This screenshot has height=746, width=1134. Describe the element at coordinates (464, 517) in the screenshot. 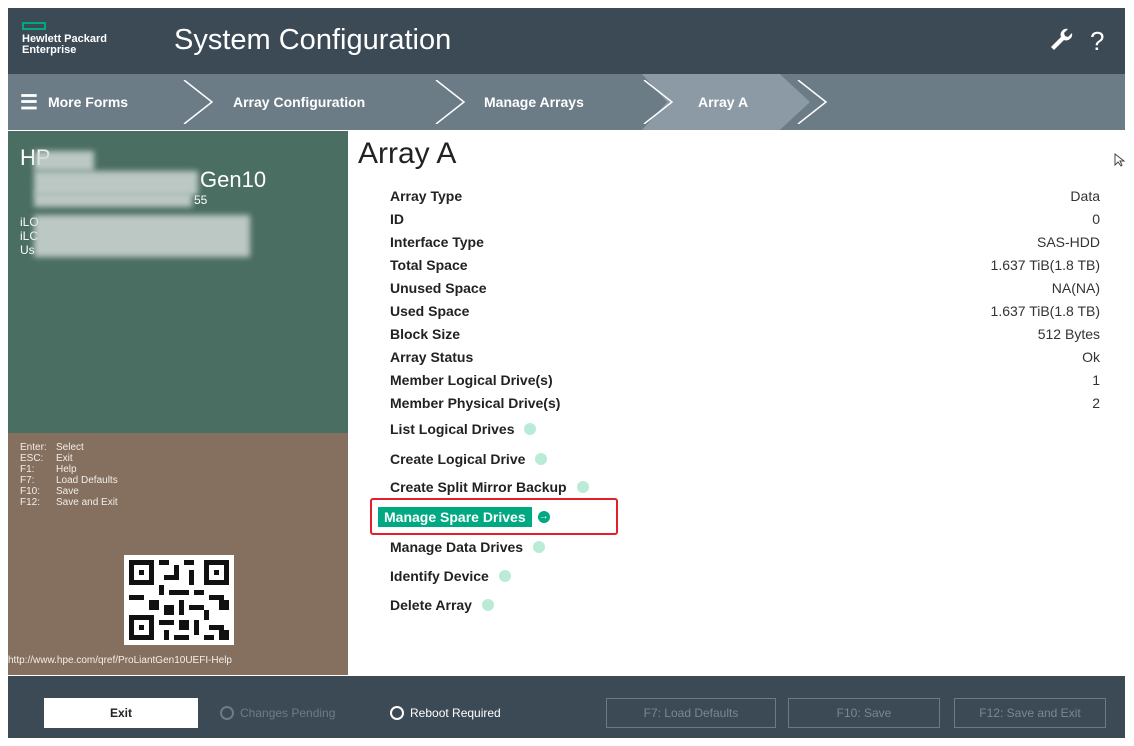

I see `manage-spare-drives-link: Manage Spare Drives →` at that location.